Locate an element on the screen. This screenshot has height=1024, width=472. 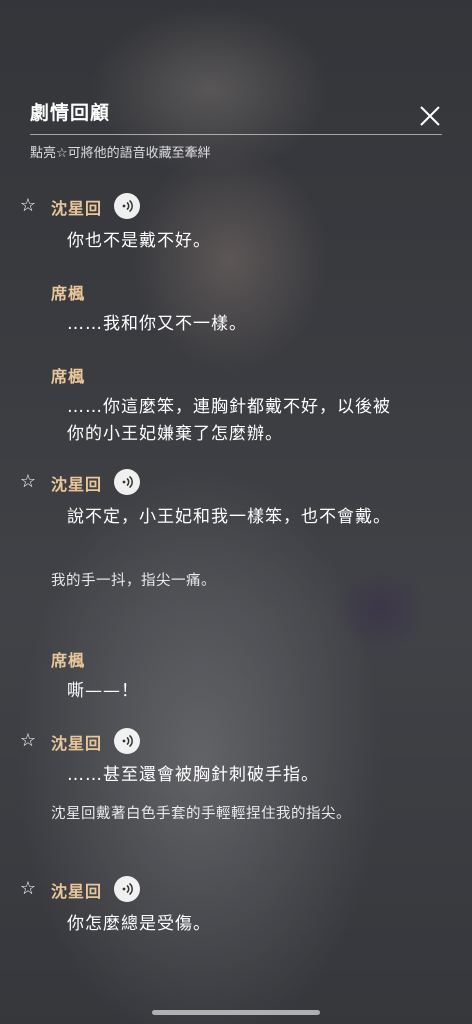
narration-text: 沈星回戴著白色手套的手輕輕捏住我的指尖。 is located at coordinates (201, 814).